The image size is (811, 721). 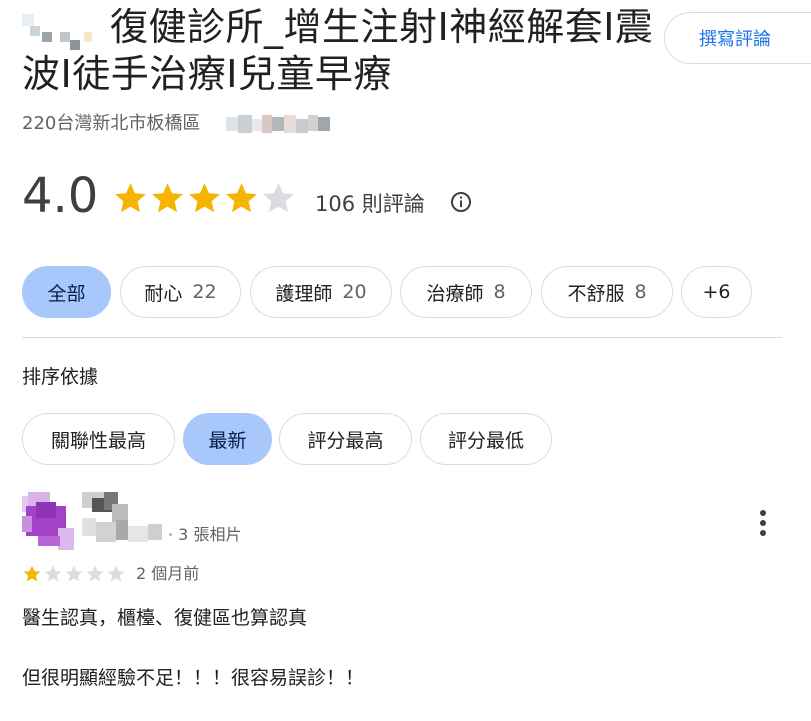 I want to click on topic-chip-label: 不舒服, so click(x=596, y=293).